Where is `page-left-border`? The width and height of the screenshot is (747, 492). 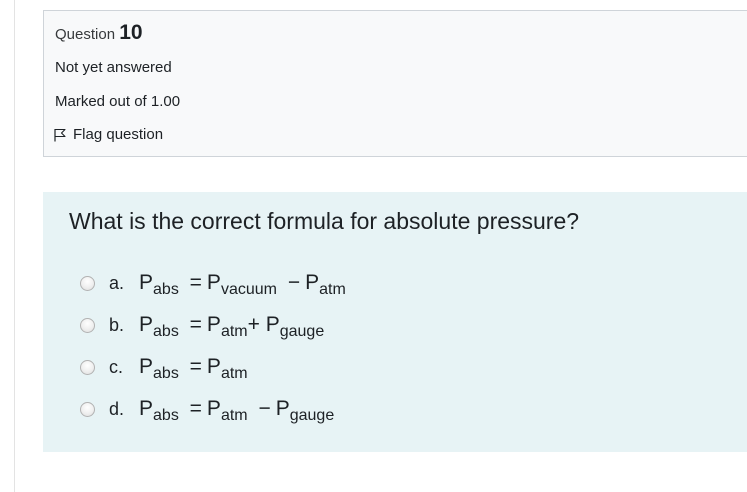
page-left-border is located at coordinates (14, 246).